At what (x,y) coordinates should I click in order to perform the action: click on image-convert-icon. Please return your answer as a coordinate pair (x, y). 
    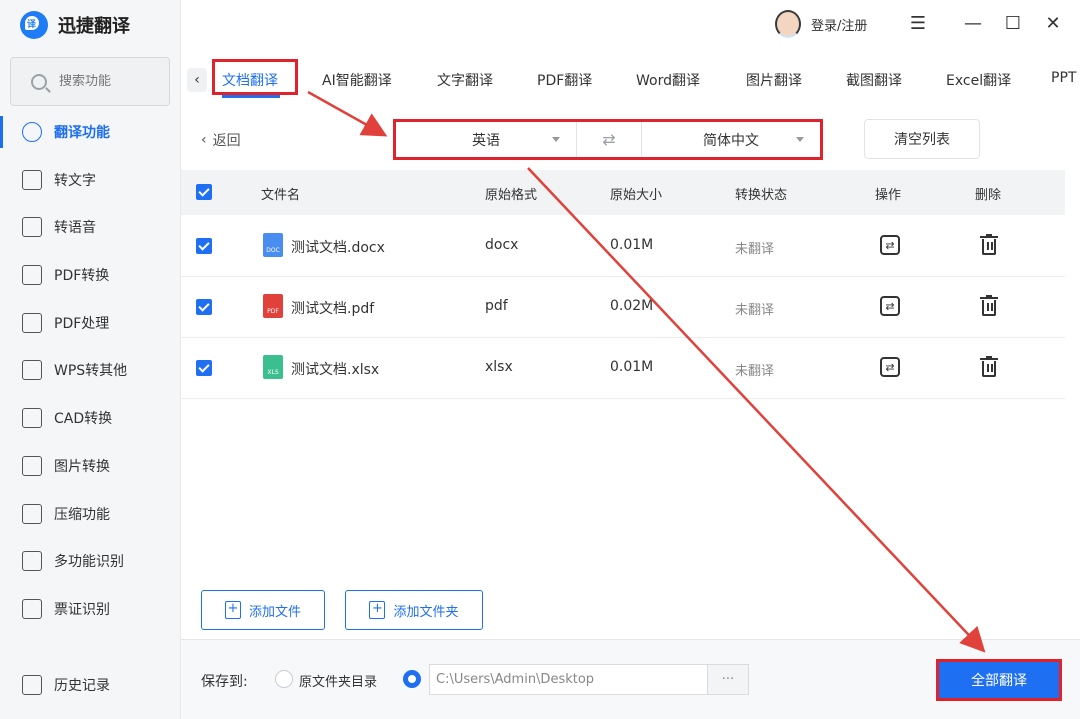
    Looking at the image, I should click on (32, 466).